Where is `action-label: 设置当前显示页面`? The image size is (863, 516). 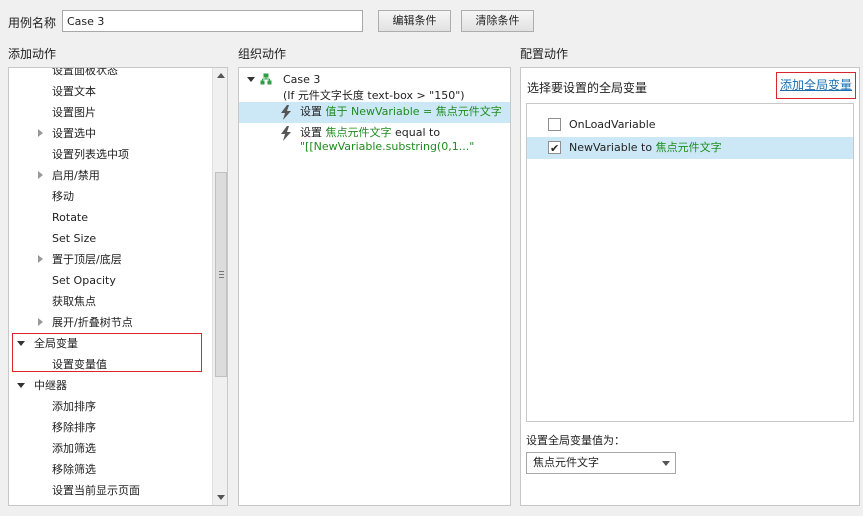
action-label: 设置当前显示页面 is located at coordinates (96, 490).